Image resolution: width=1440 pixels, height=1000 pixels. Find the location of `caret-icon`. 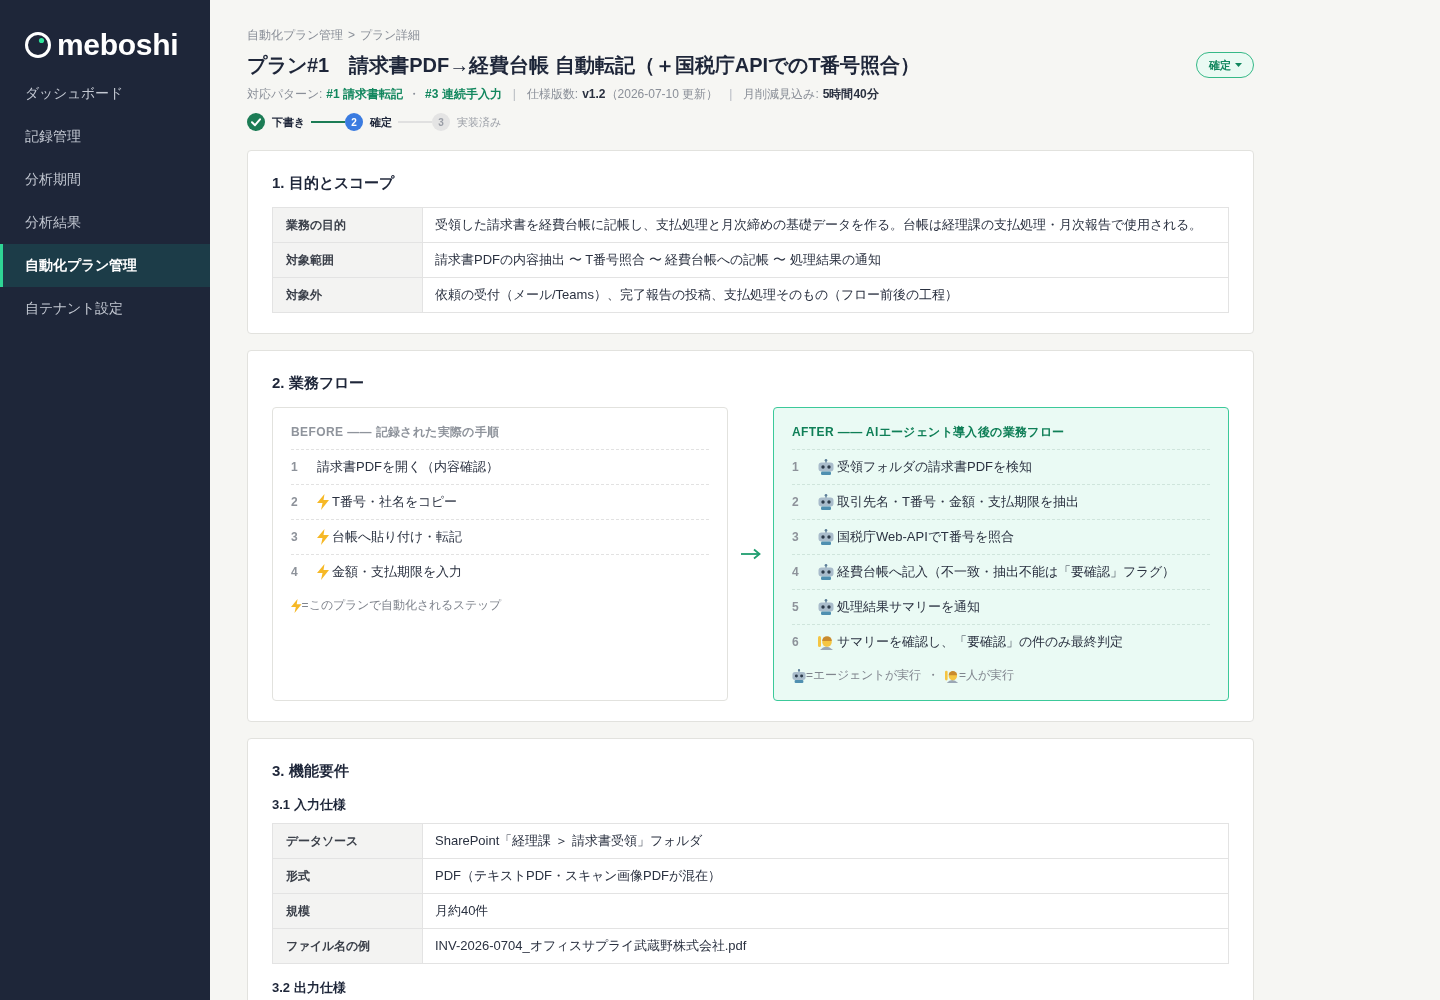

caret-icon is located at coordinates (1238, 65).